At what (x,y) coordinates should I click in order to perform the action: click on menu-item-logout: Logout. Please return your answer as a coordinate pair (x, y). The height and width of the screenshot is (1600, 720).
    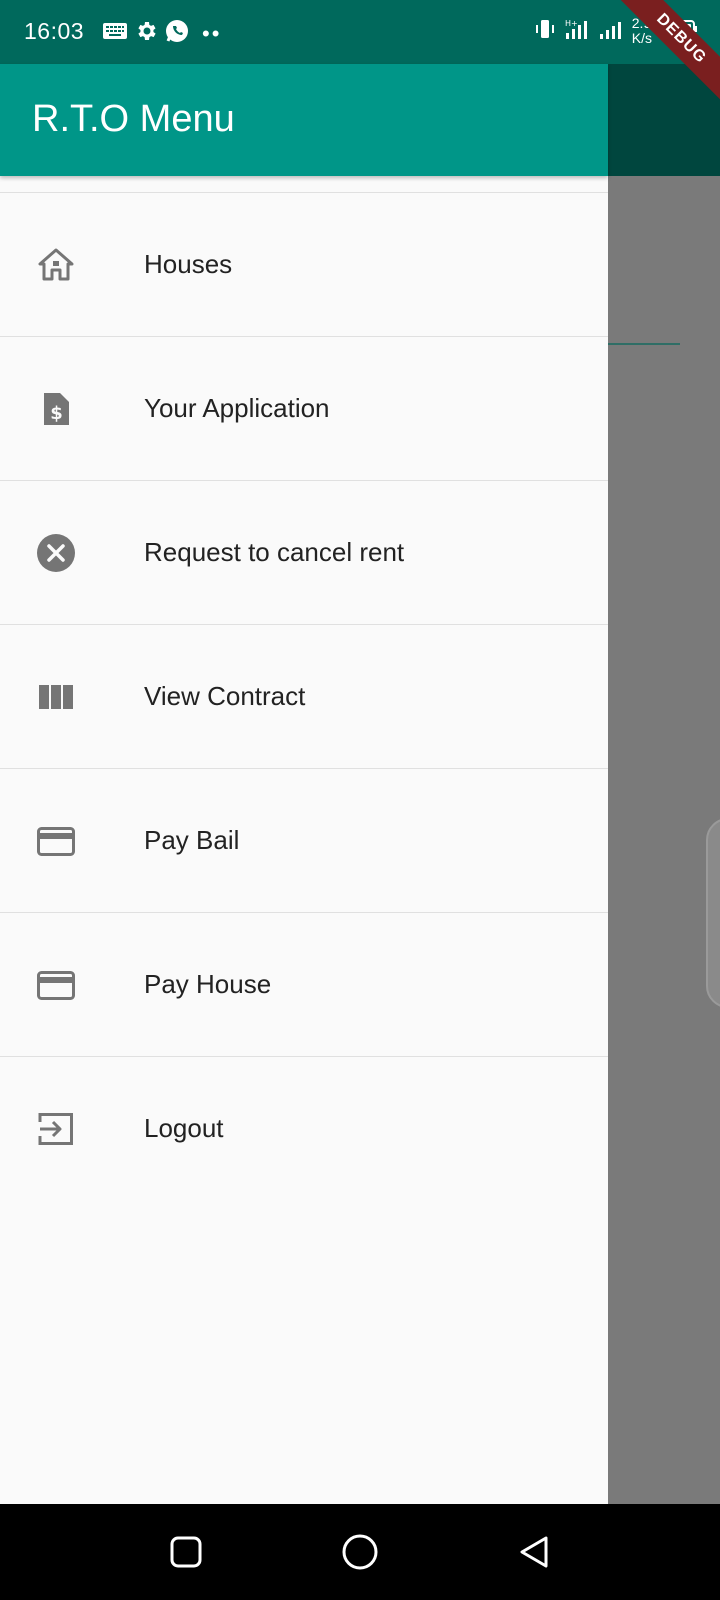
    Looking at the image, I should click on (304, 1128).